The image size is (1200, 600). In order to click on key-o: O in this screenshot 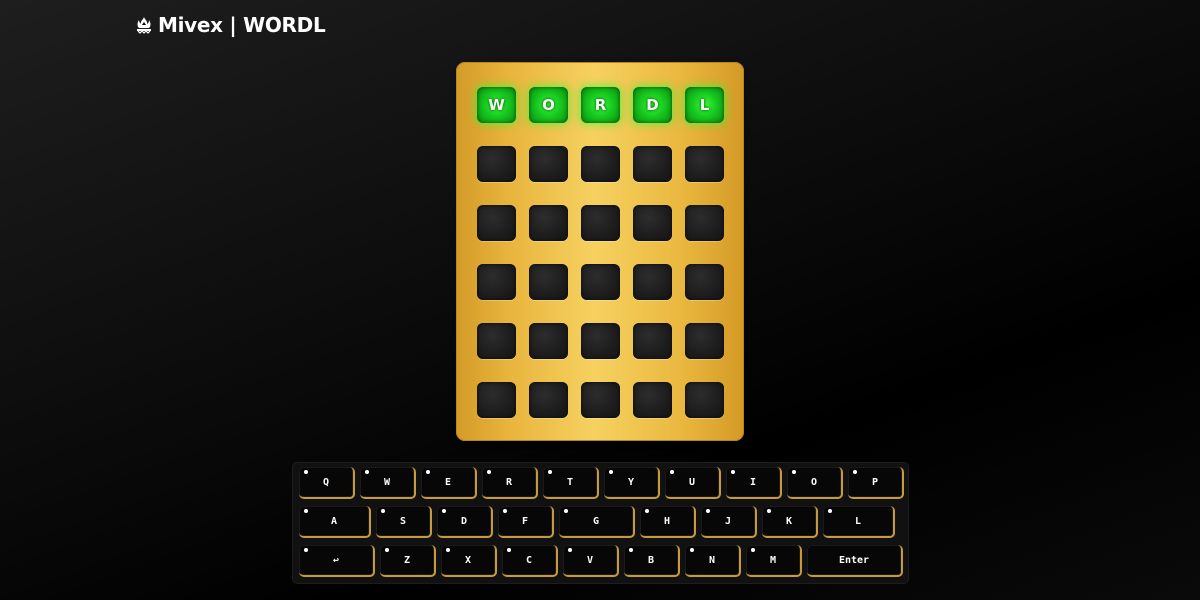, I will do `click(815, 483)`.